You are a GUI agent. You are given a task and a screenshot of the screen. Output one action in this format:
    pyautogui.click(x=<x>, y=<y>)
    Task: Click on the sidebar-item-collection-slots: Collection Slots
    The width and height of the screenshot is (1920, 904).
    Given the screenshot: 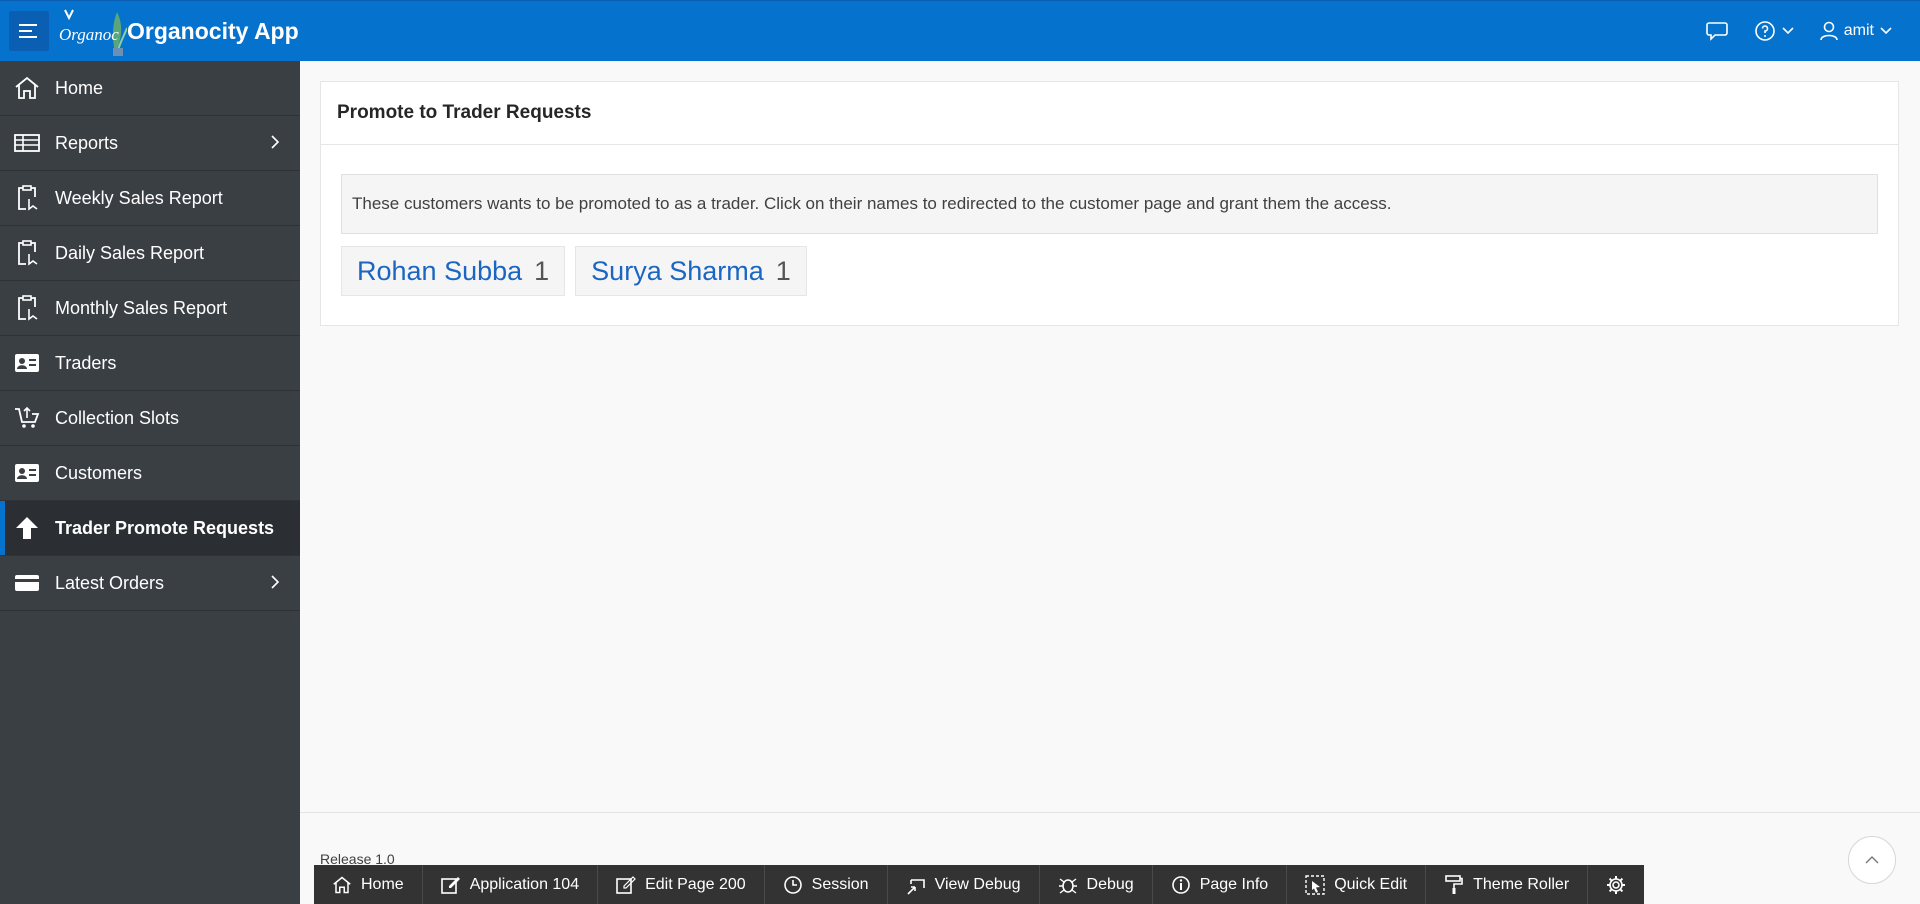 What is the action you would take?
    pyautogui.click(x=150, y=418)
    